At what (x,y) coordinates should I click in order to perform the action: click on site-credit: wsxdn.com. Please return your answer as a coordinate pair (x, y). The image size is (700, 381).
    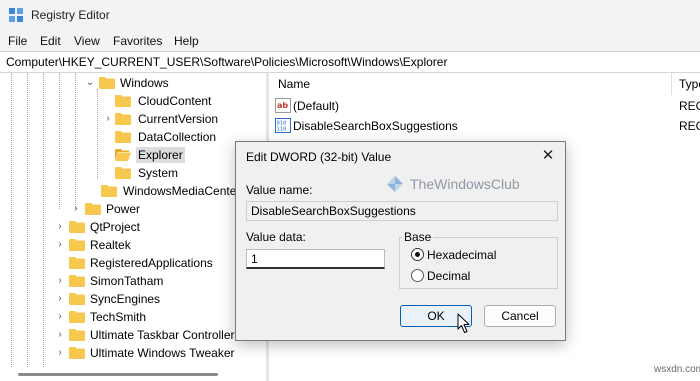
    Looking at the image, I should click on (677, 369).